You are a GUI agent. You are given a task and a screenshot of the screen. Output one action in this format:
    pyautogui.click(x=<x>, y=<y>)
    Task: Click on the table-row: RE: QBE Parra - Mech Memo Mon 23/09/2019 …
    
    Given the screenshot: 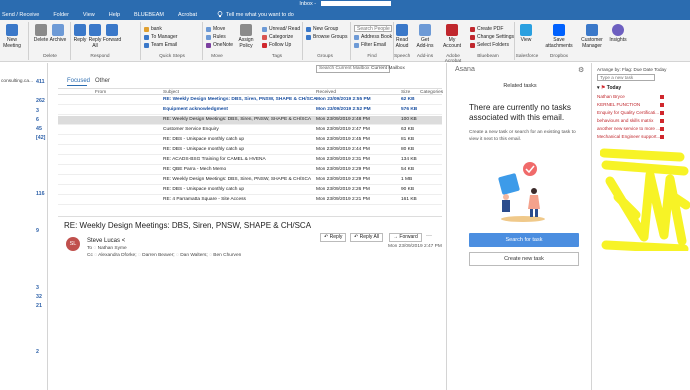 What is the action you would take?
    pyautogui.click(x=250, y=170)
    